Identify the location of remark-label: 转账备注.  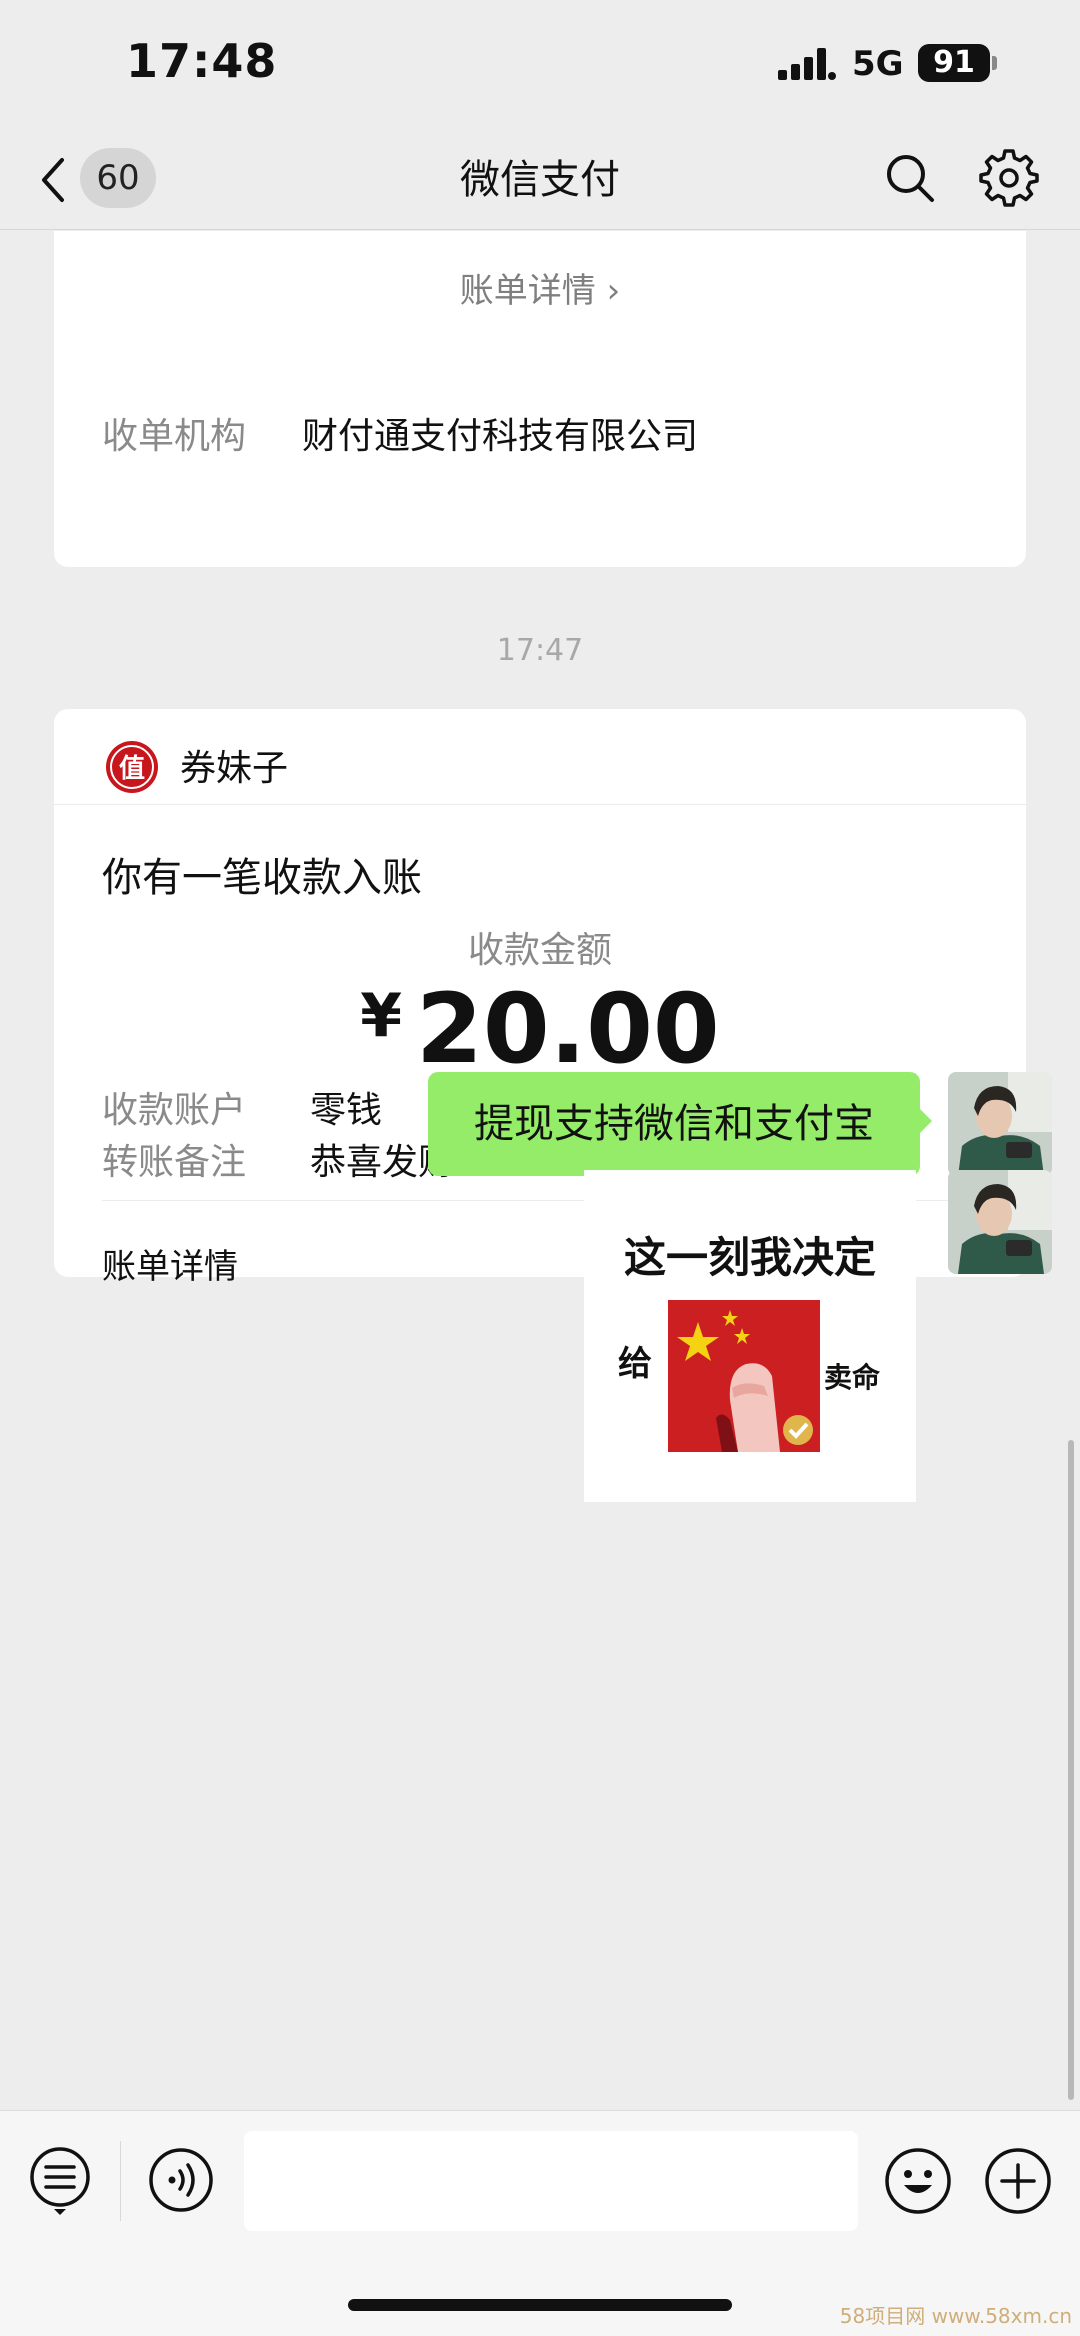
(174, 1162).